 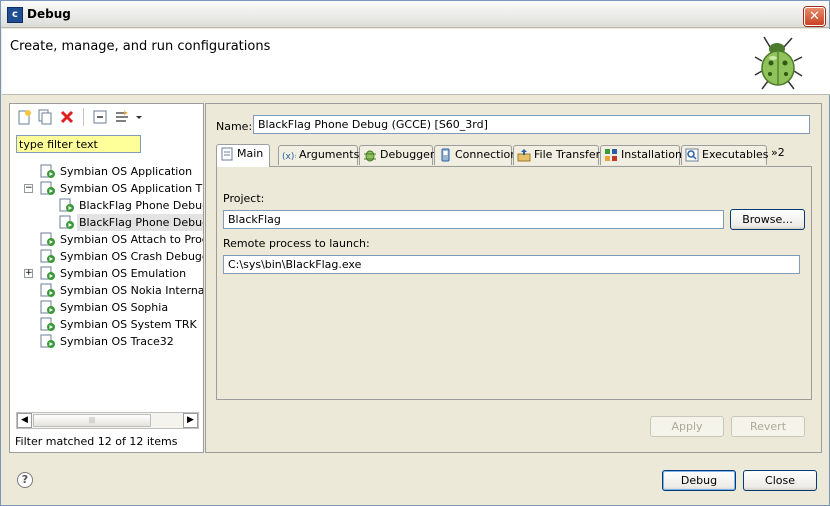 I want to click on help-icon: ?, so click(x=25, y=480).